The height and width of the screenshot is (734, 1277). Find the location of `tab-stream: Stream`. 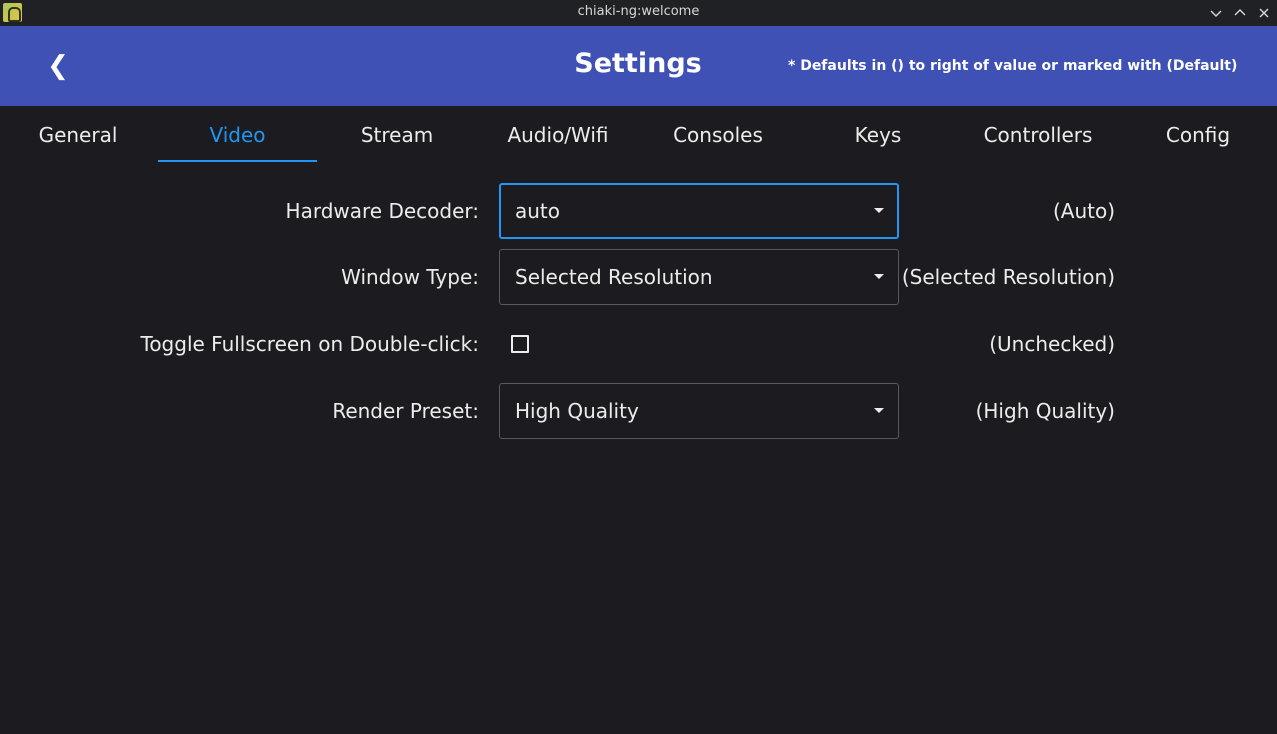

tab-stream: Stream is located at coordinates (397, 135).